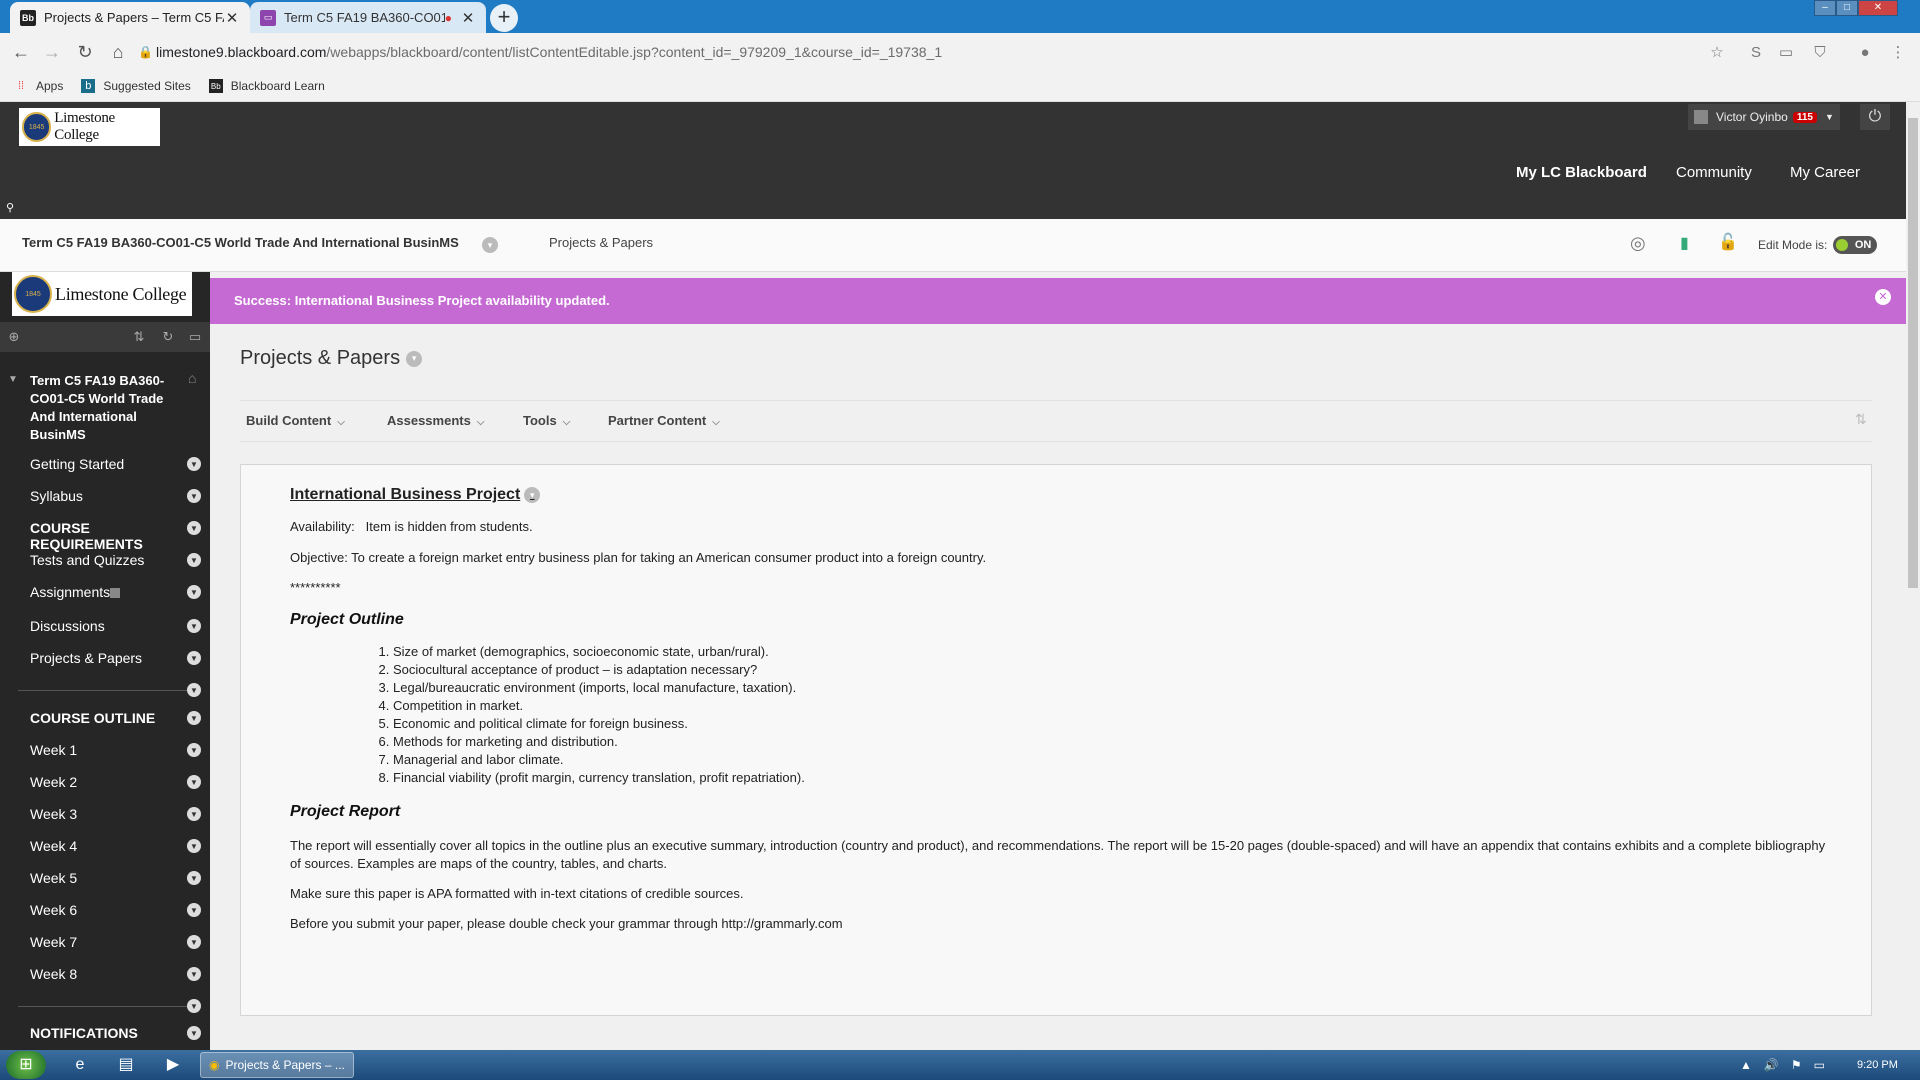  Describe the element at coordinates (115, 496) in the screenshot. I see `sidebar-item-syllabus: Syllabus` at that location.